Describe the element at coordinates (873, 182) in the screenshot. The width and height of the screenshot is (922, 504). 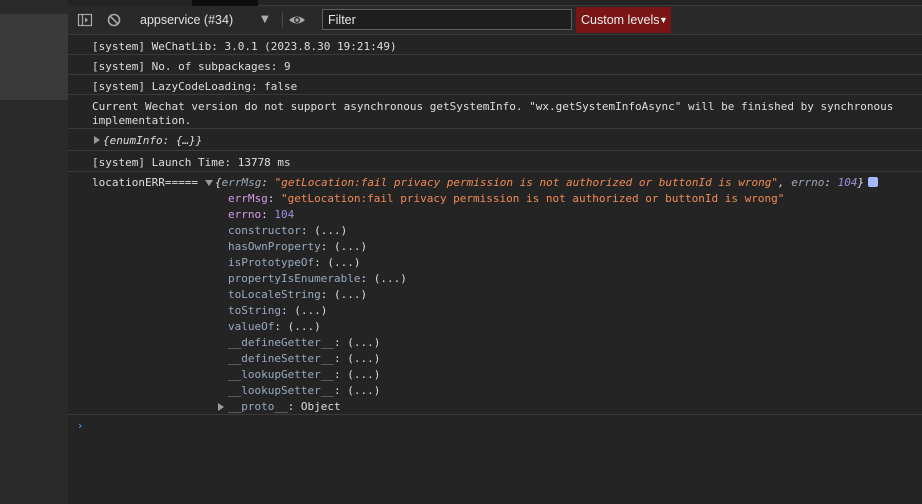
I see `info-icon` at that location.